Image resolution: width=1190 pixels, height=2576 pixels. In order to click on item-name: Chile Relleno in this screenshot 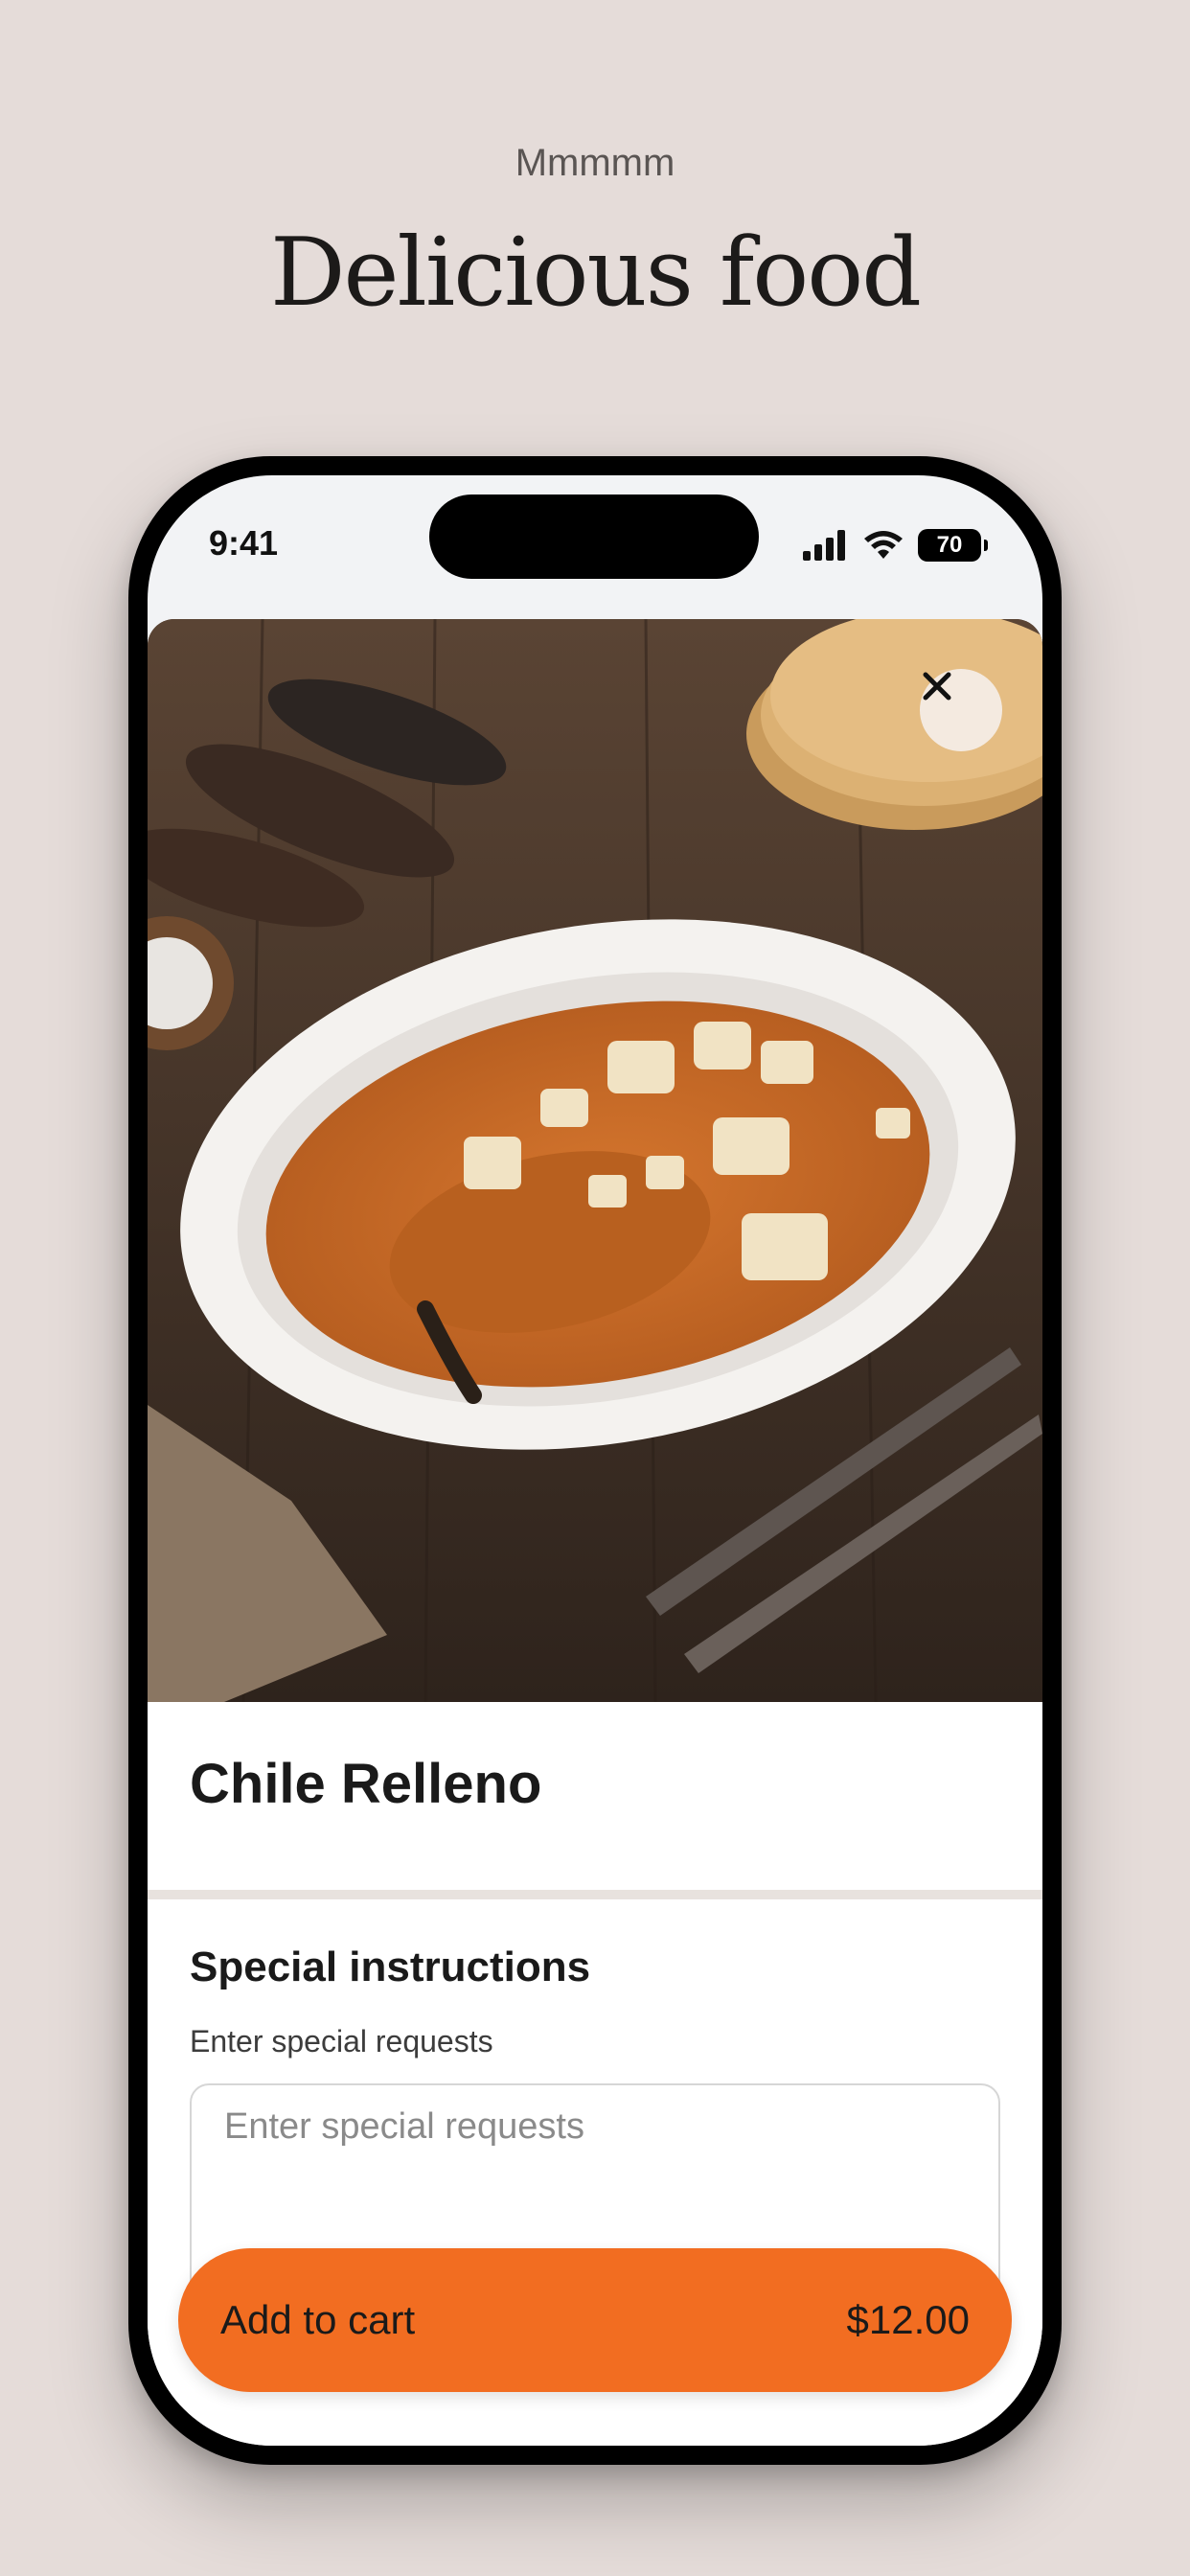, I will do `click(366, 1784)`.